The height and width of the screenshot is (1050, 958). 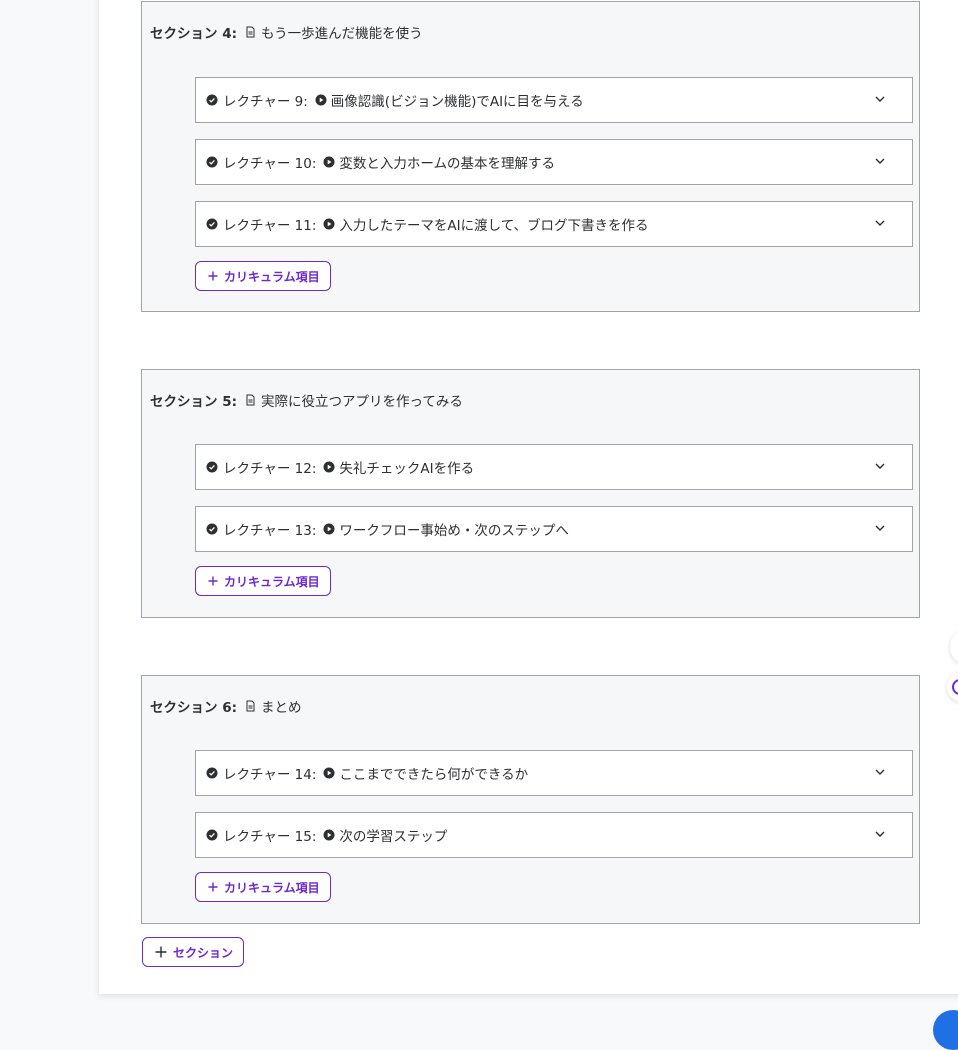 What do you see at coordinates (270, 469) in the screenshot?
I see `lecture-label: レクチャー 12:` at bounding box center [270, 469].